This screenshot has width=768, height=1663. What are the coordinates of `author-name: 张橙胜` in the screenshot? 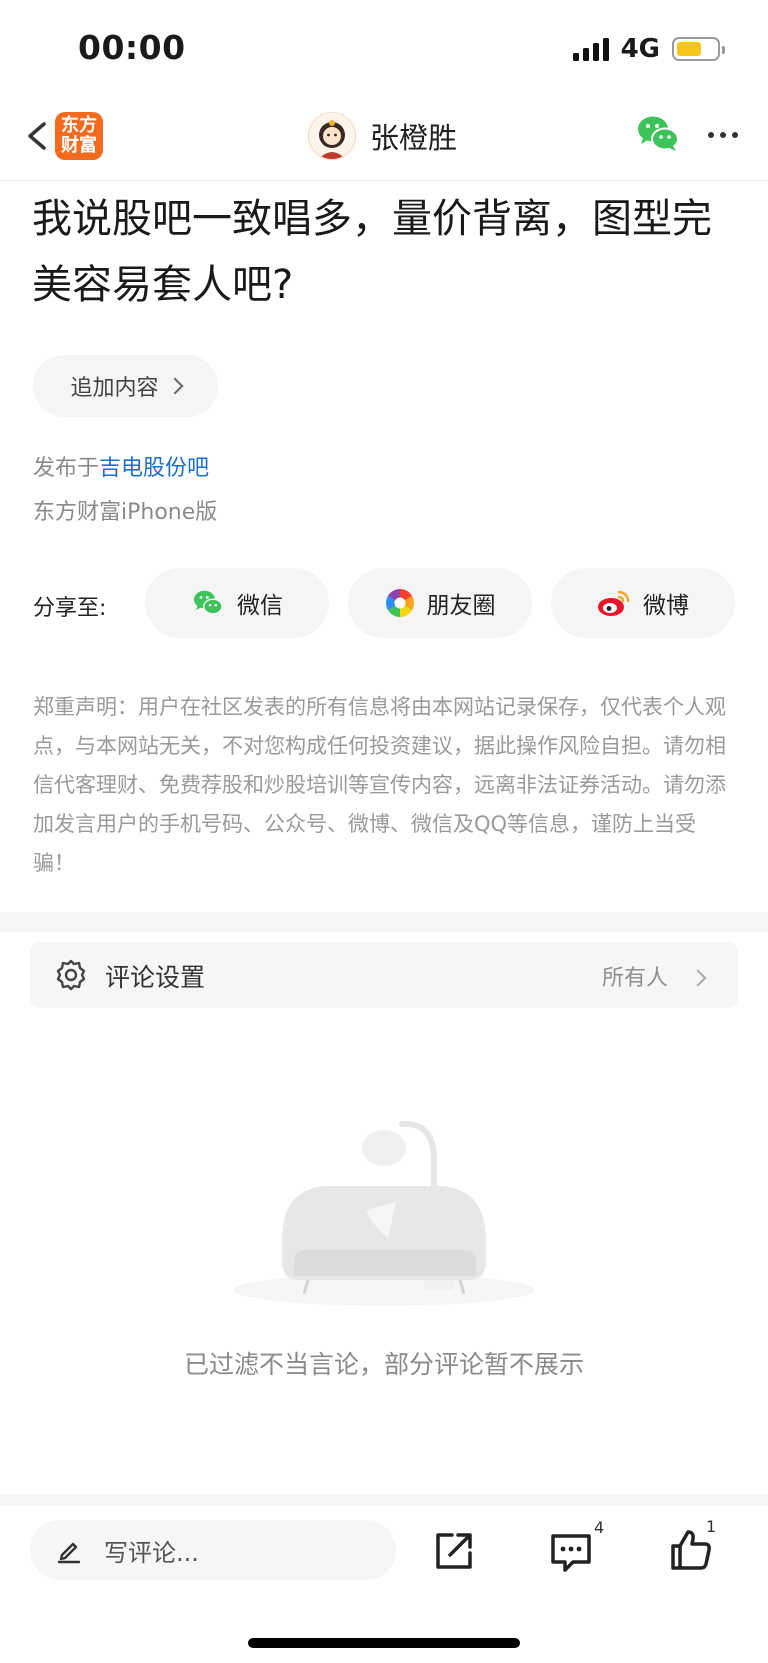 It's located at (413, 136).